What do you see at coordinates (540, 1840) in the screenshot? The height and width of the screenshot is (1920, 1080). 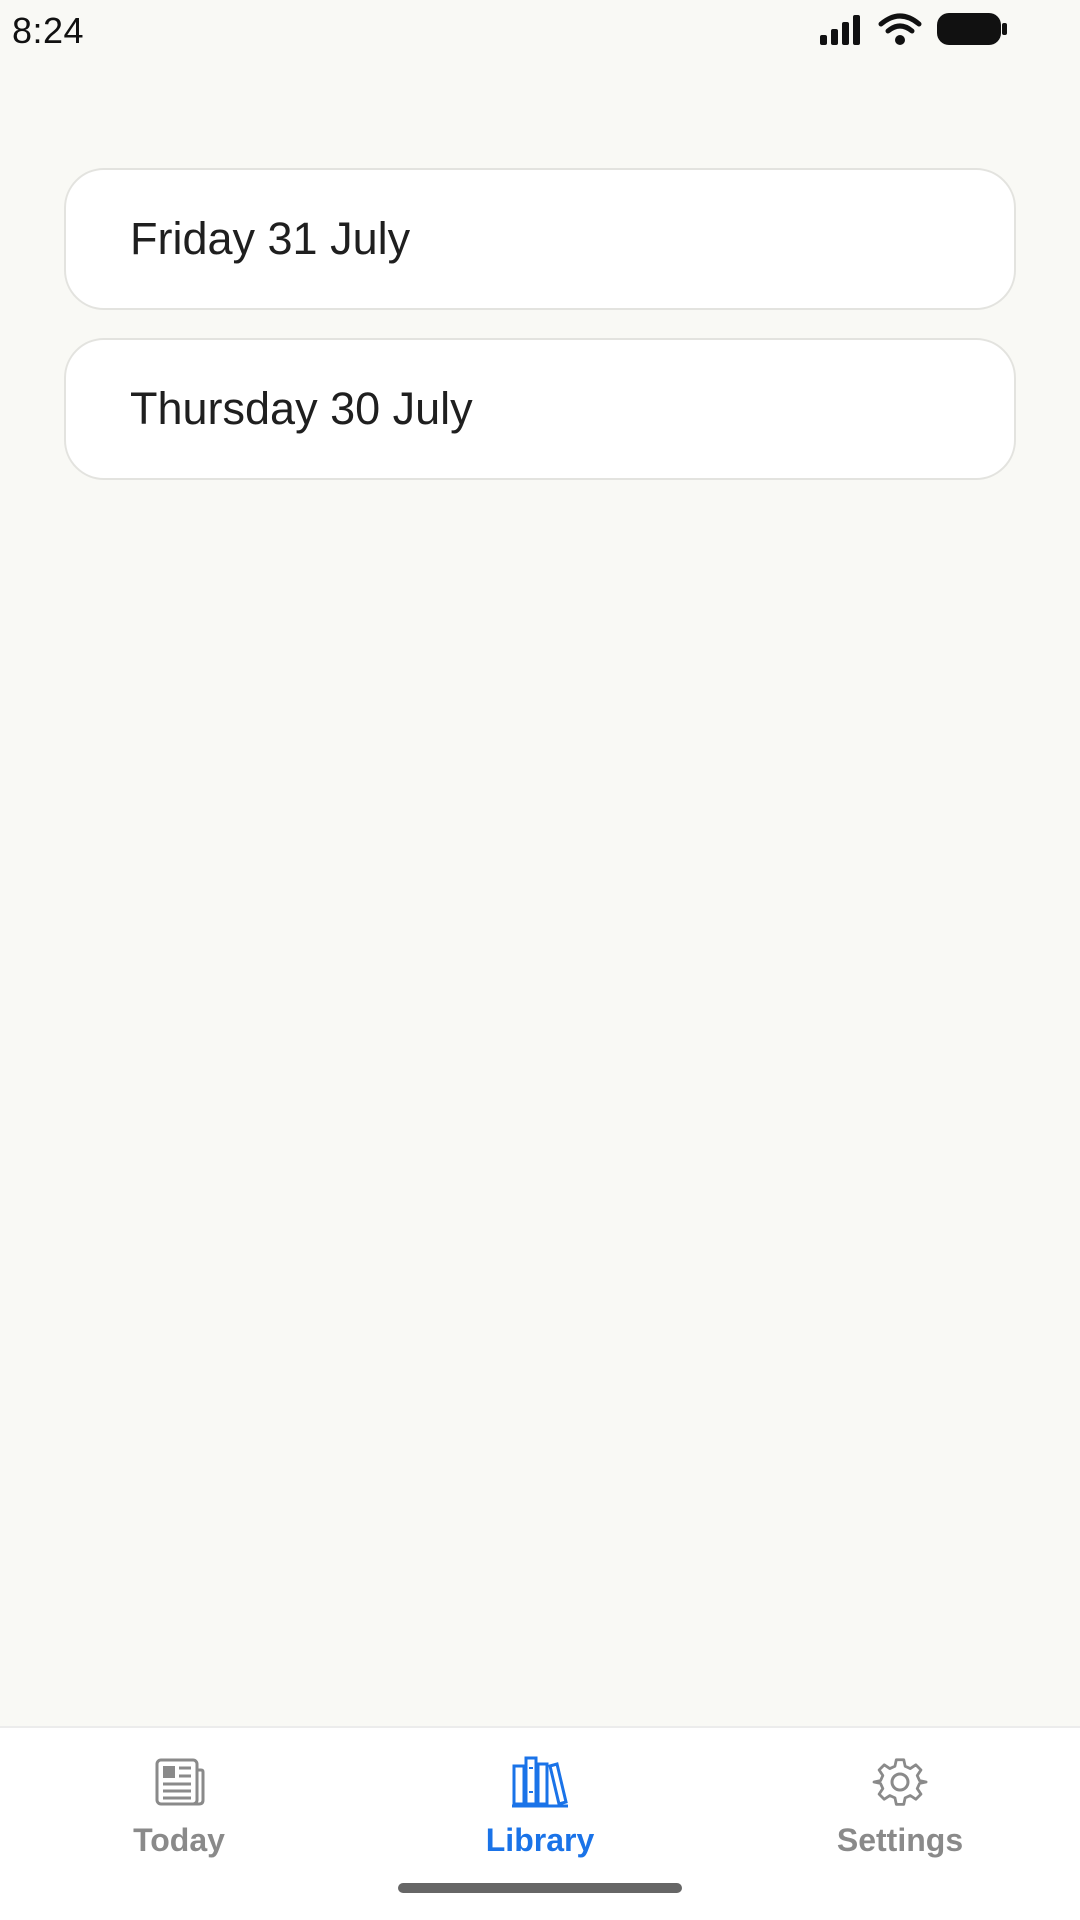 I see `tab-library-label: Library` at bounding box center [540, 1840].